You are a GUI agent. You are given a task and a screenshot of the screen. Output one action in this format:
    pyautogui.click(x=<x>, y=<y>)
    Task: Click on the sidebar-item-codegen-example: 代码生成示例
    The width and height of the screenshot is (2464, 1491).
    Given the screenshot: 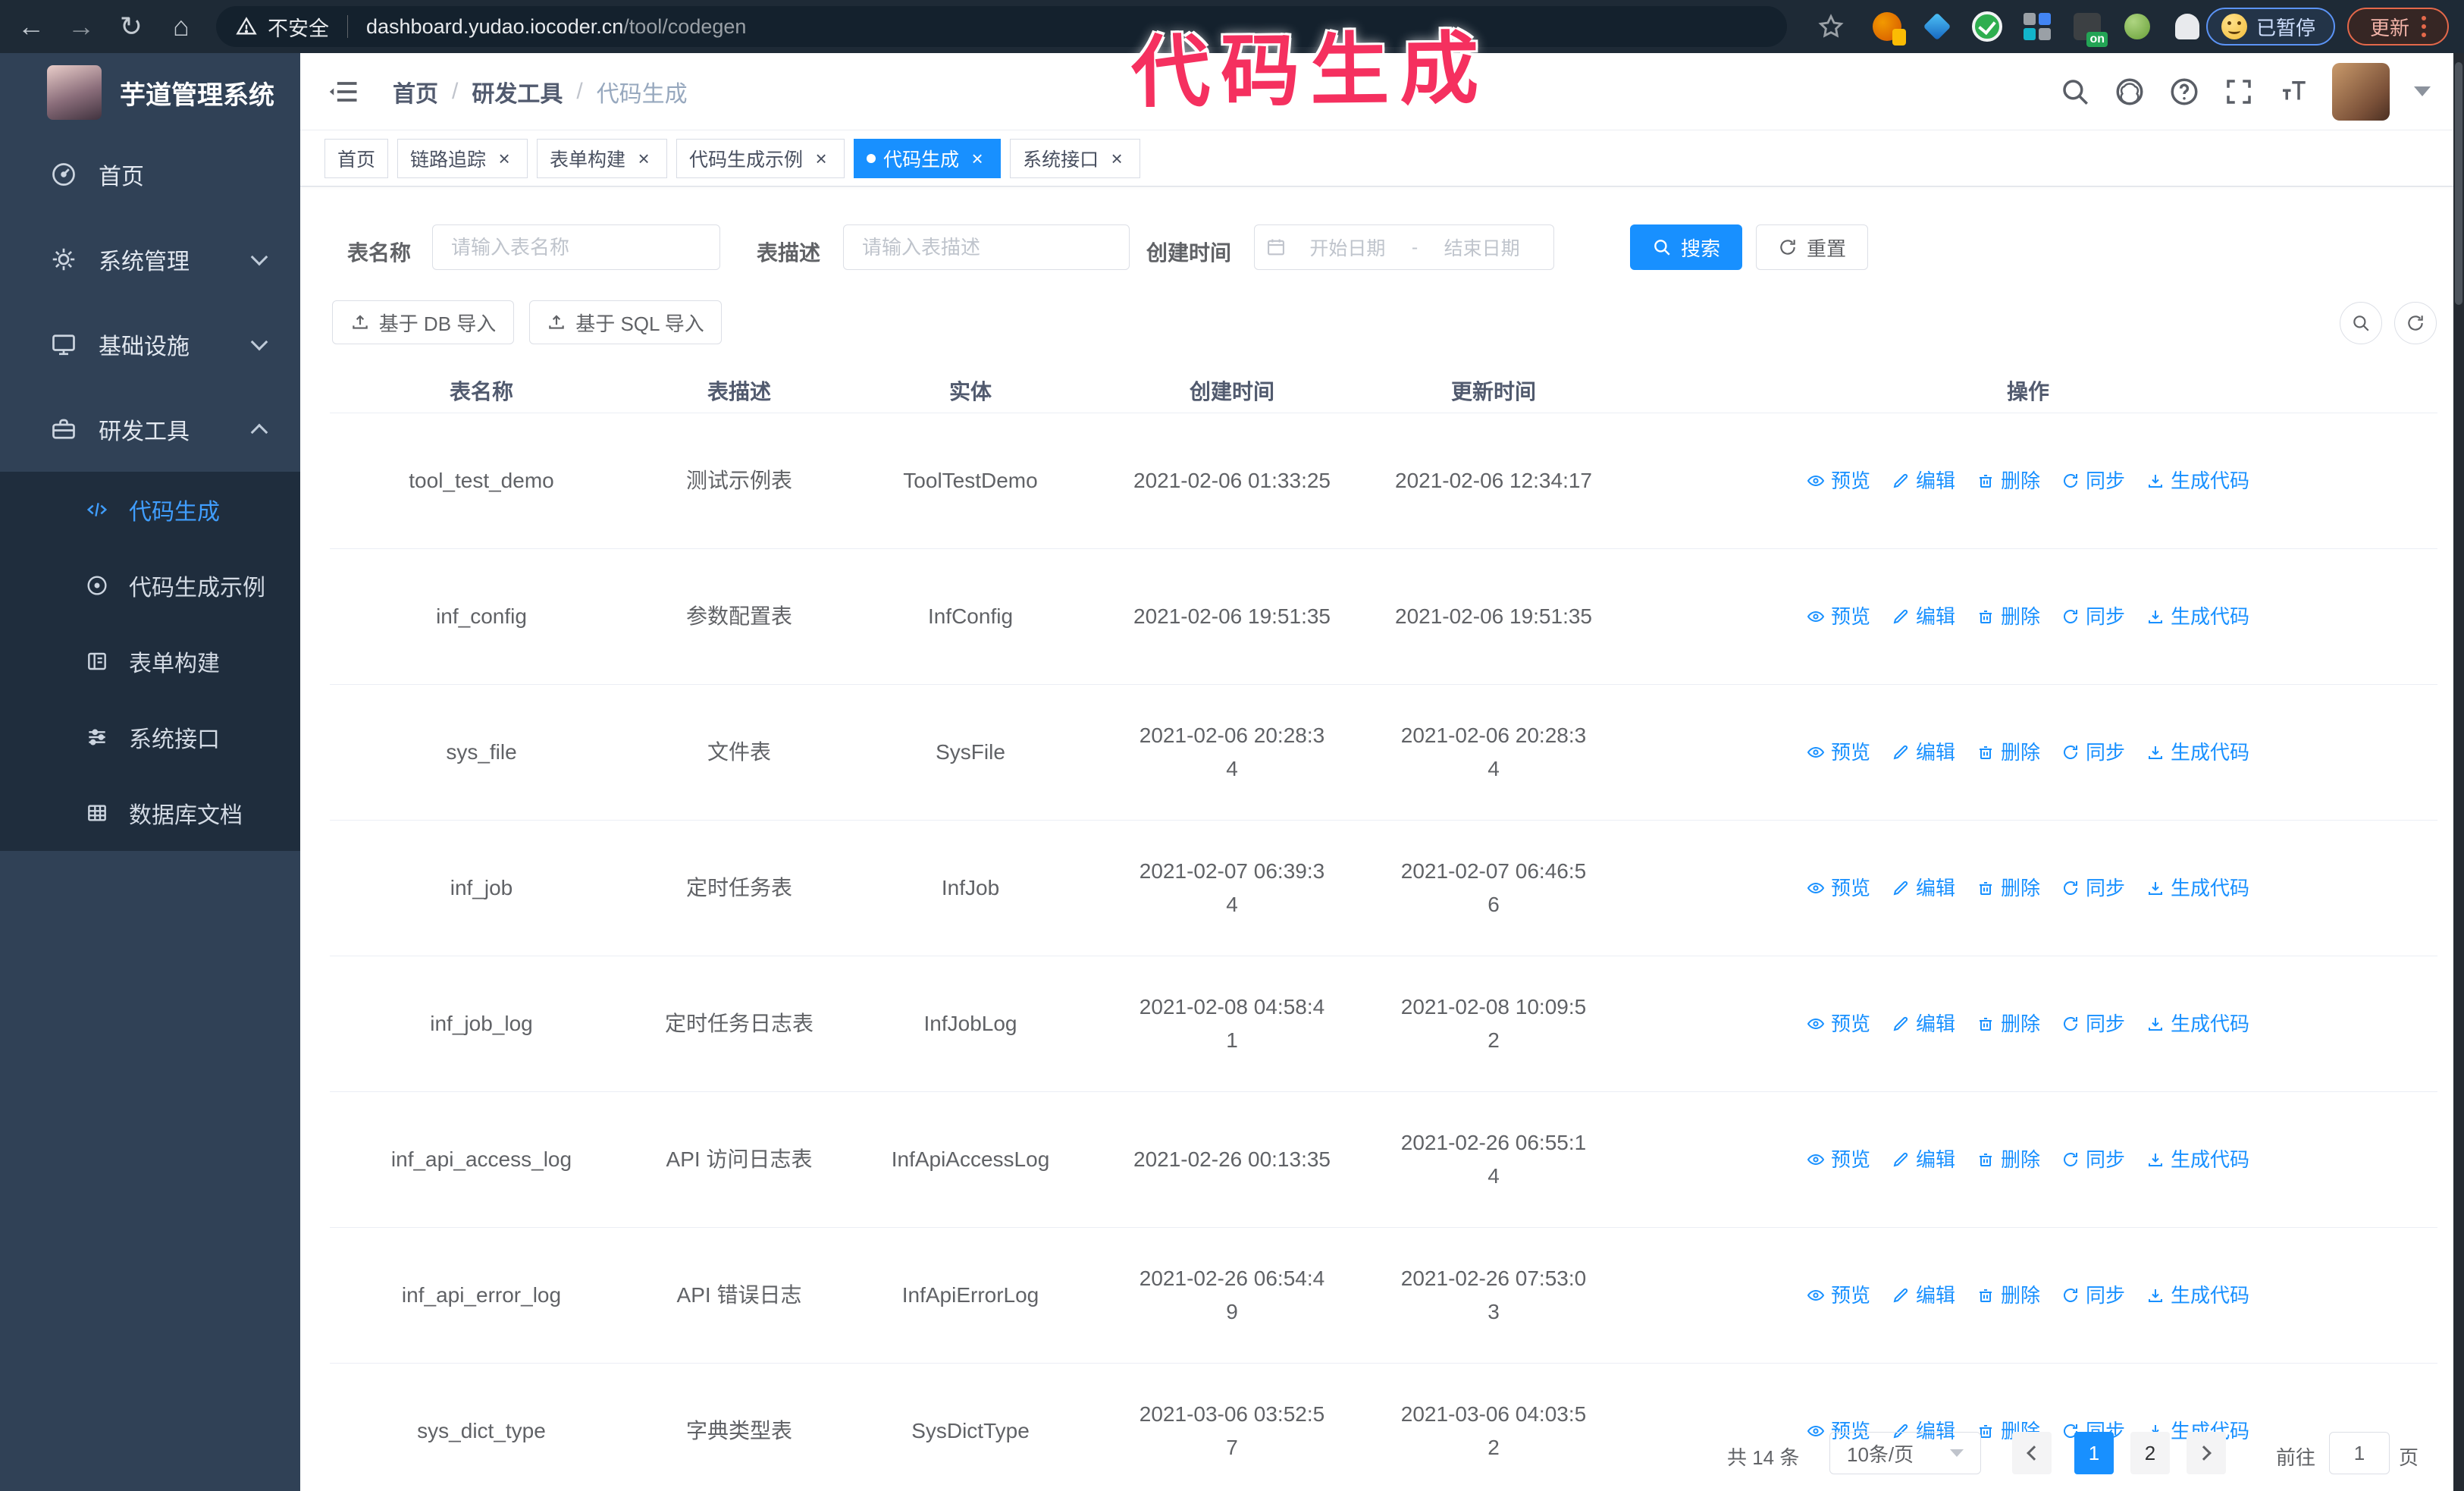 What is the action you would take?
    pyautogui.click(x=150, y=585)
    